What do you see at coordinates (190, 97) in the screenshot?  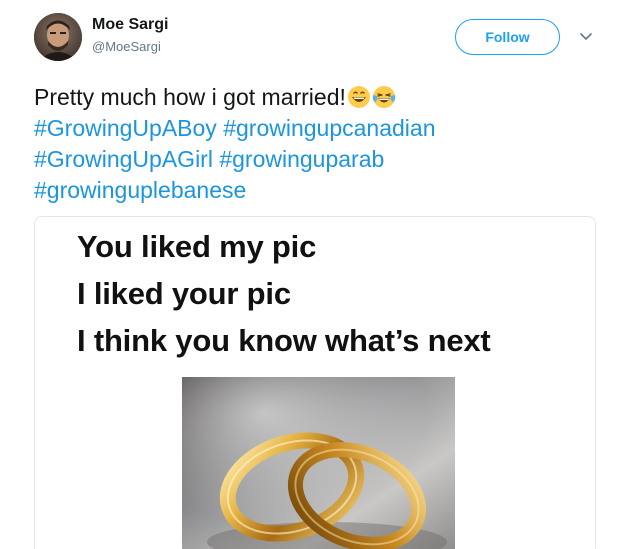 I see `tweet-body: Pretty much how i got married!` at bounding box center [190, 97].